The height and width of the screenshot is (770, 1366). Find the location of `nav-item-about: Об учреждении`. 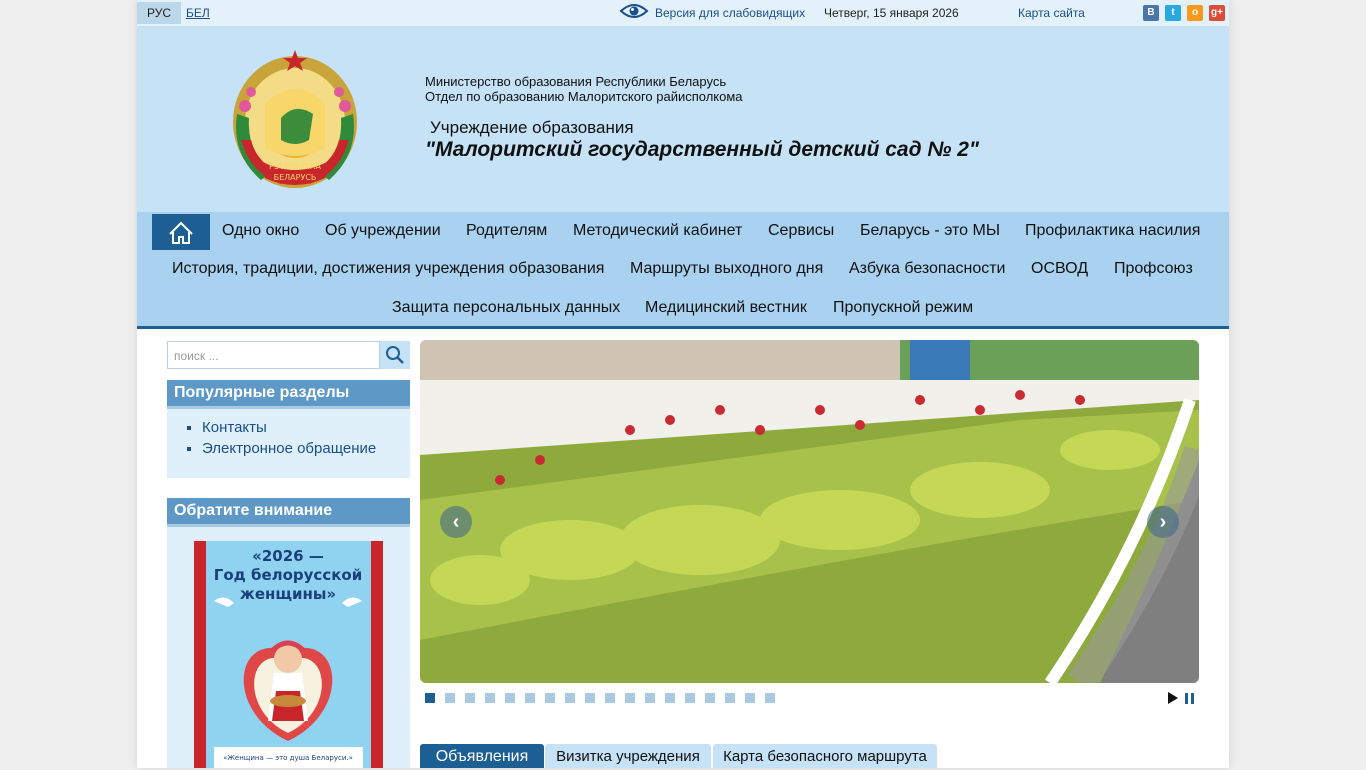

nav-item-about: Об учреждении is located at coordinates (383, 231).